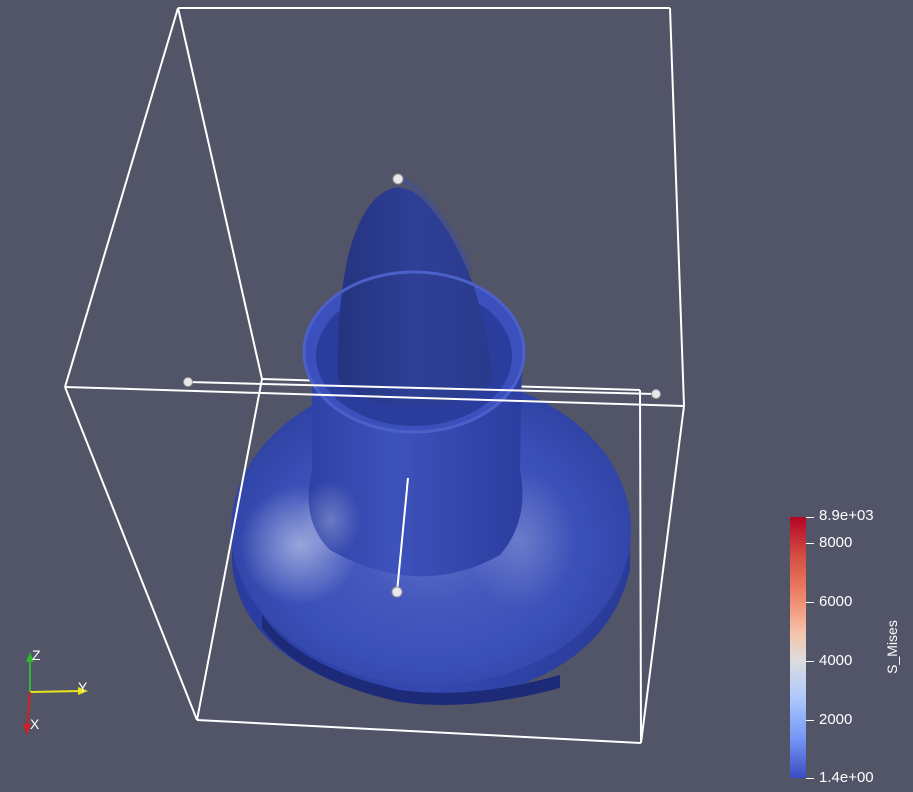  I want to click on tick-label-max: 8.9e+03, so click(846, 515).